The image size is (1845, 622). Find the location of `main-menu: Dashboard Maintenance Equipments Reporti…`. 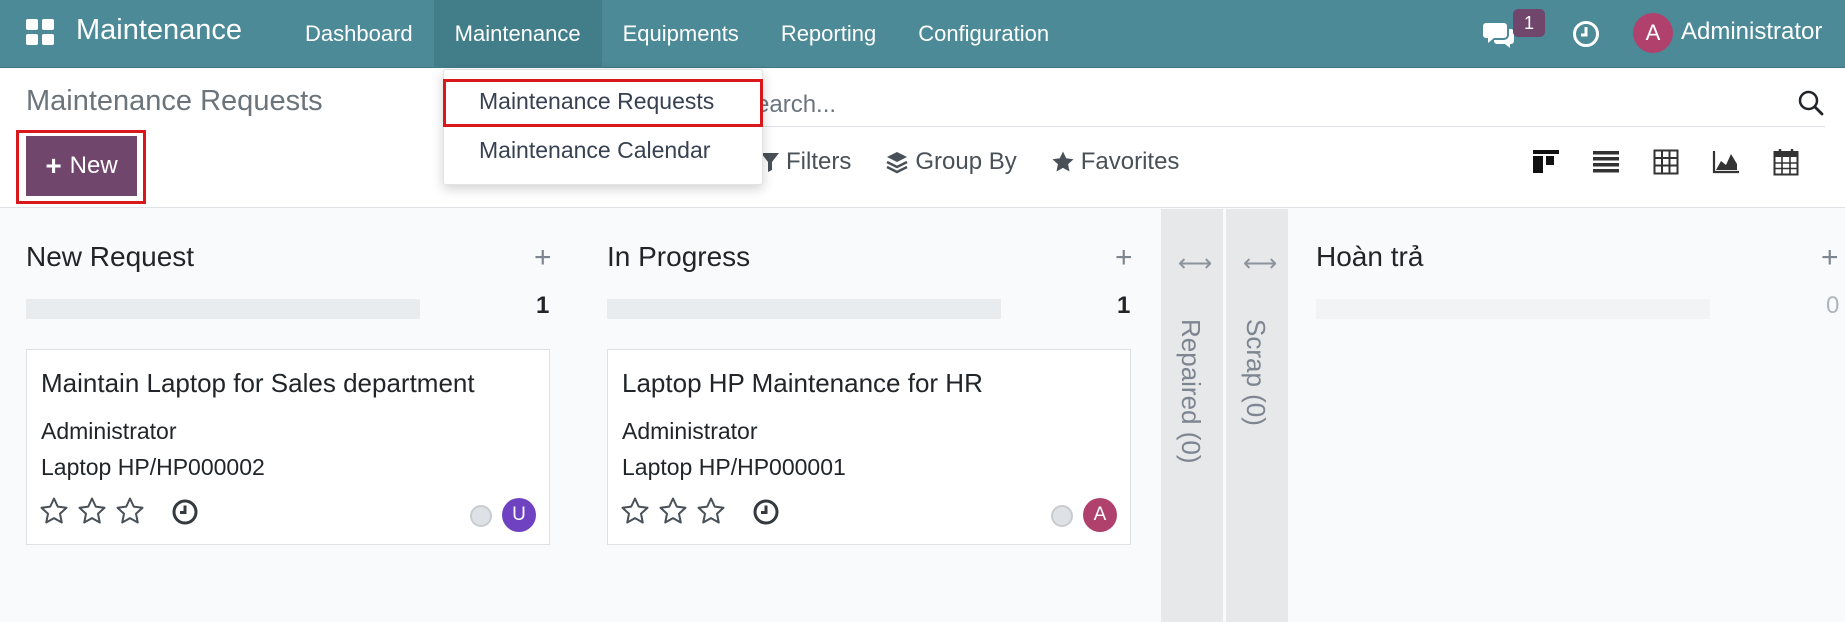

main-menu: Dashboard Maintenance Equipments Reporti… is located at coordinates (677, 34).